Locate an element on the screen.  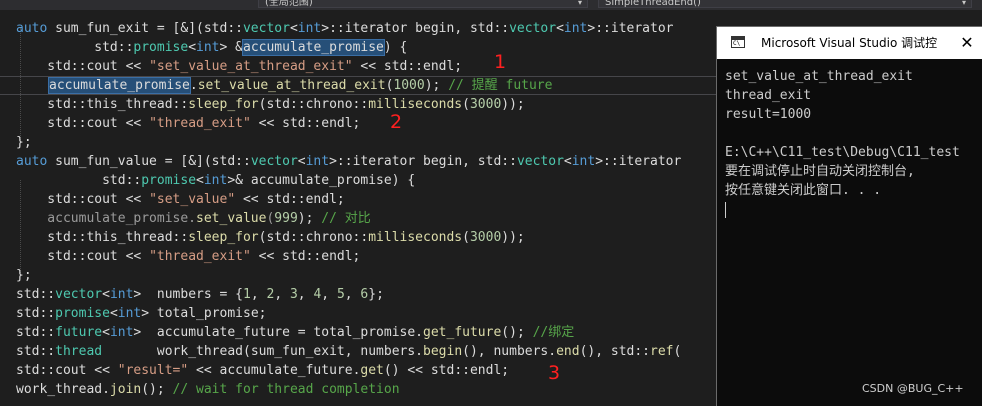
annotation-number-3: 3 is located at coordinates (554, 373).